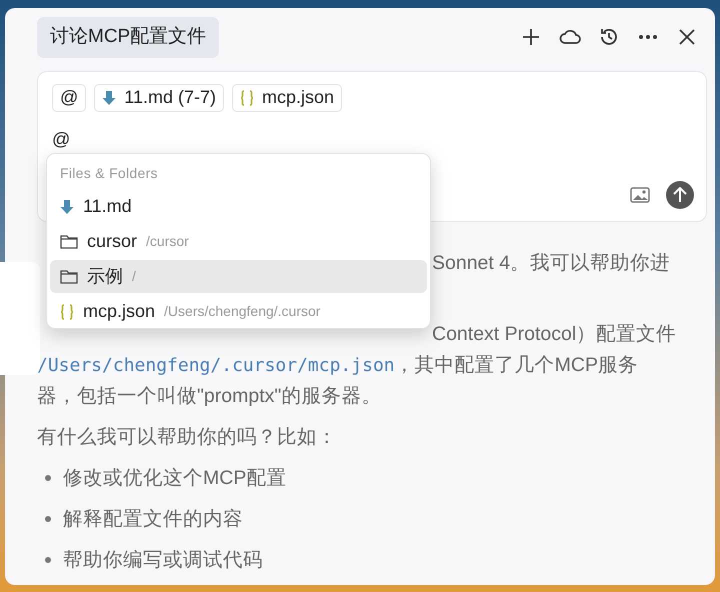 The height and width of the screenshot is (592, 720). What do you see at coordinates (238, 276) in the screenshot?
I see `dropdown-item: 示例 /` at bounding box center [238, 276].